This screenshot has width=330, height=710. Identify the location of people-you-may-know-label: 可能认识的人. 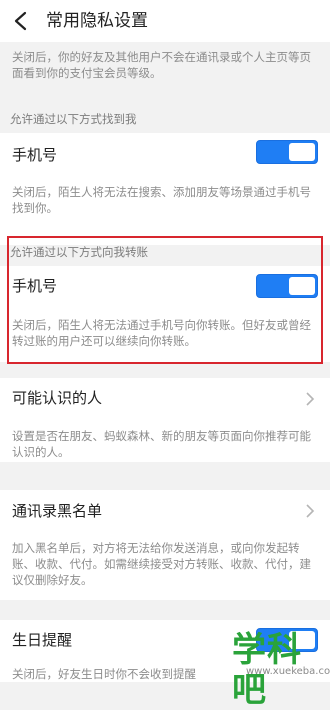
(57, 398).